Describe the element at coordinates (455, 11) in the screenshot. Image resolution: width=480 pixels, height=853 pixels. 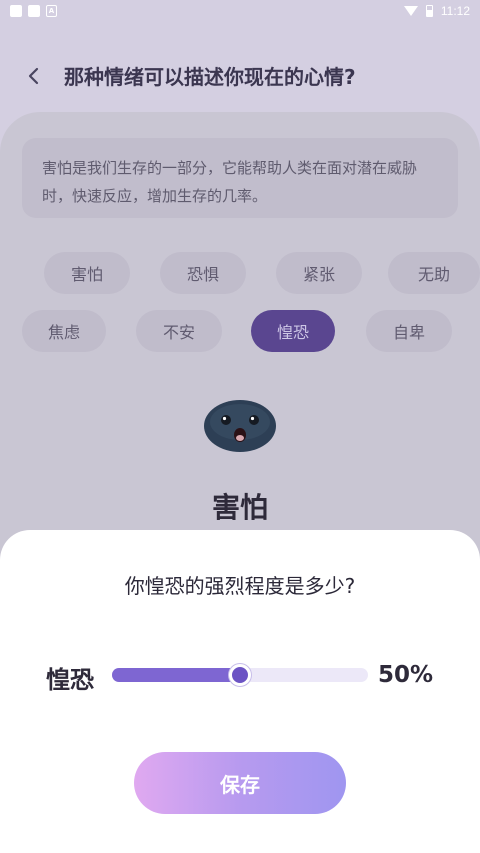
I see `status-time: 11:12` at that location.